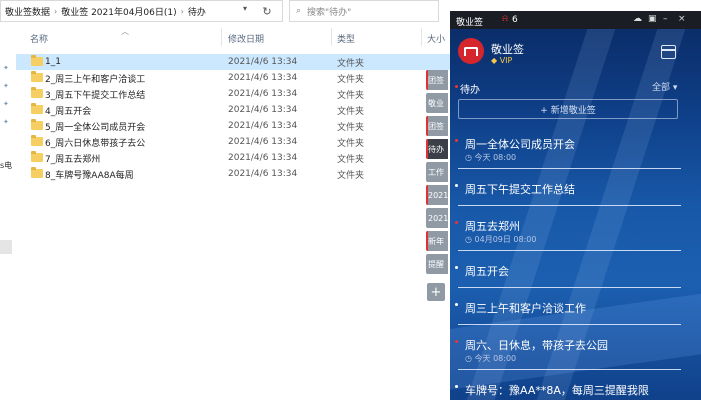 The height and width of the screenshot is (400, 701). What do you see at coordinates (39, 38) in the screenshot?
I see `column-name: 名称` at bounding box center [39, 38].